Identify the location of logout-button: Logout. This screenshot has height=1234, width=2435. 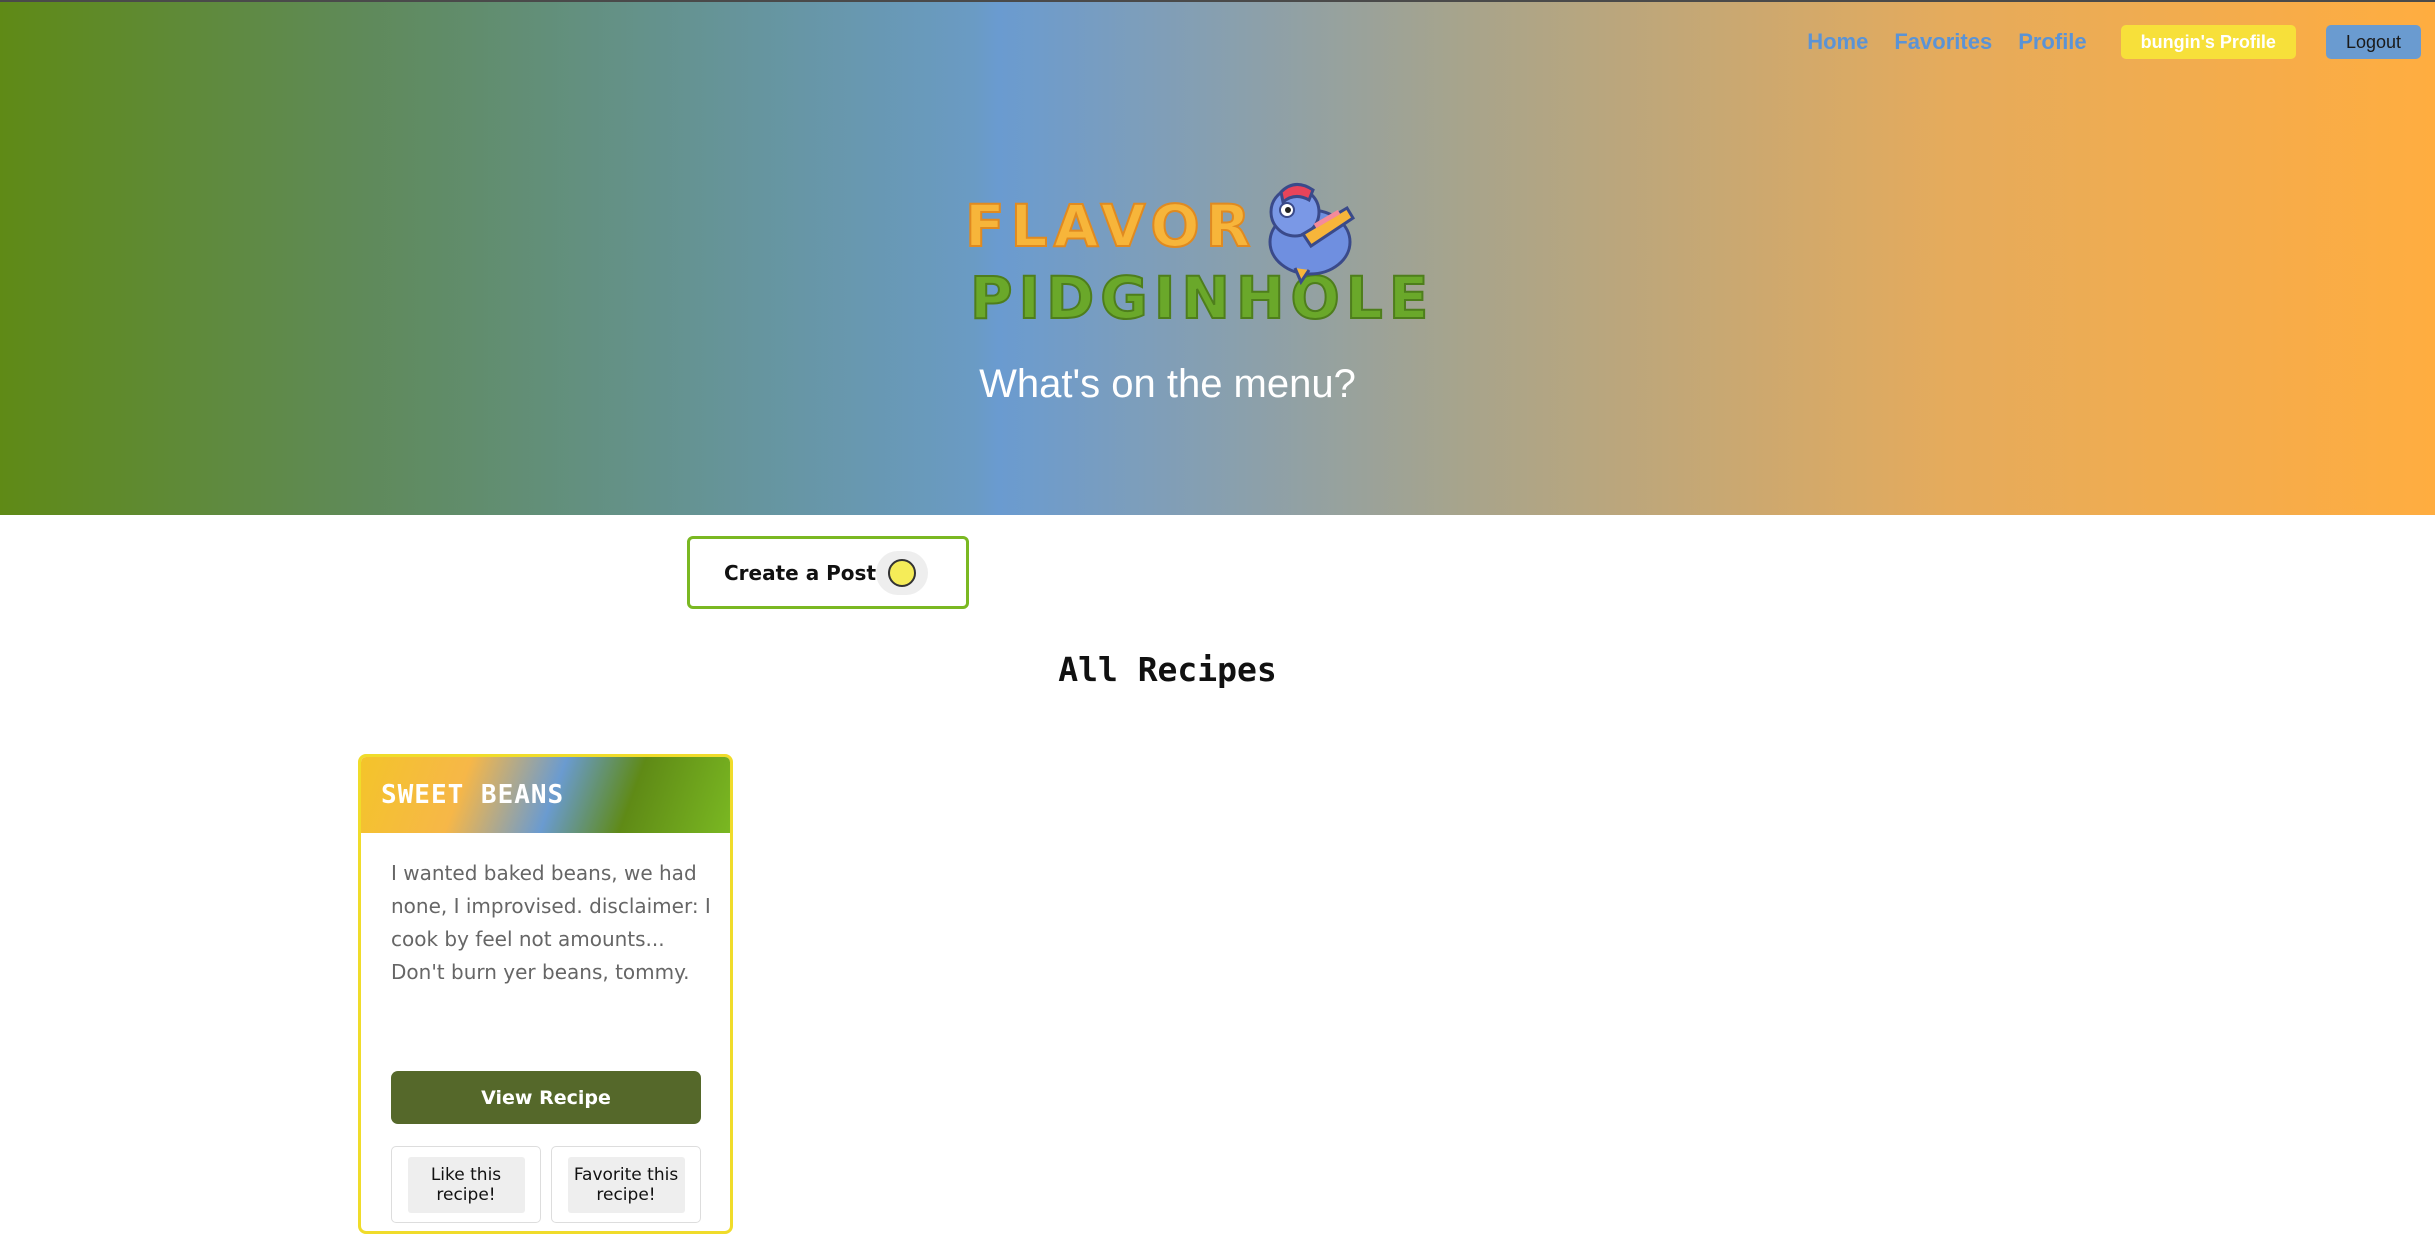
(2373, 42).